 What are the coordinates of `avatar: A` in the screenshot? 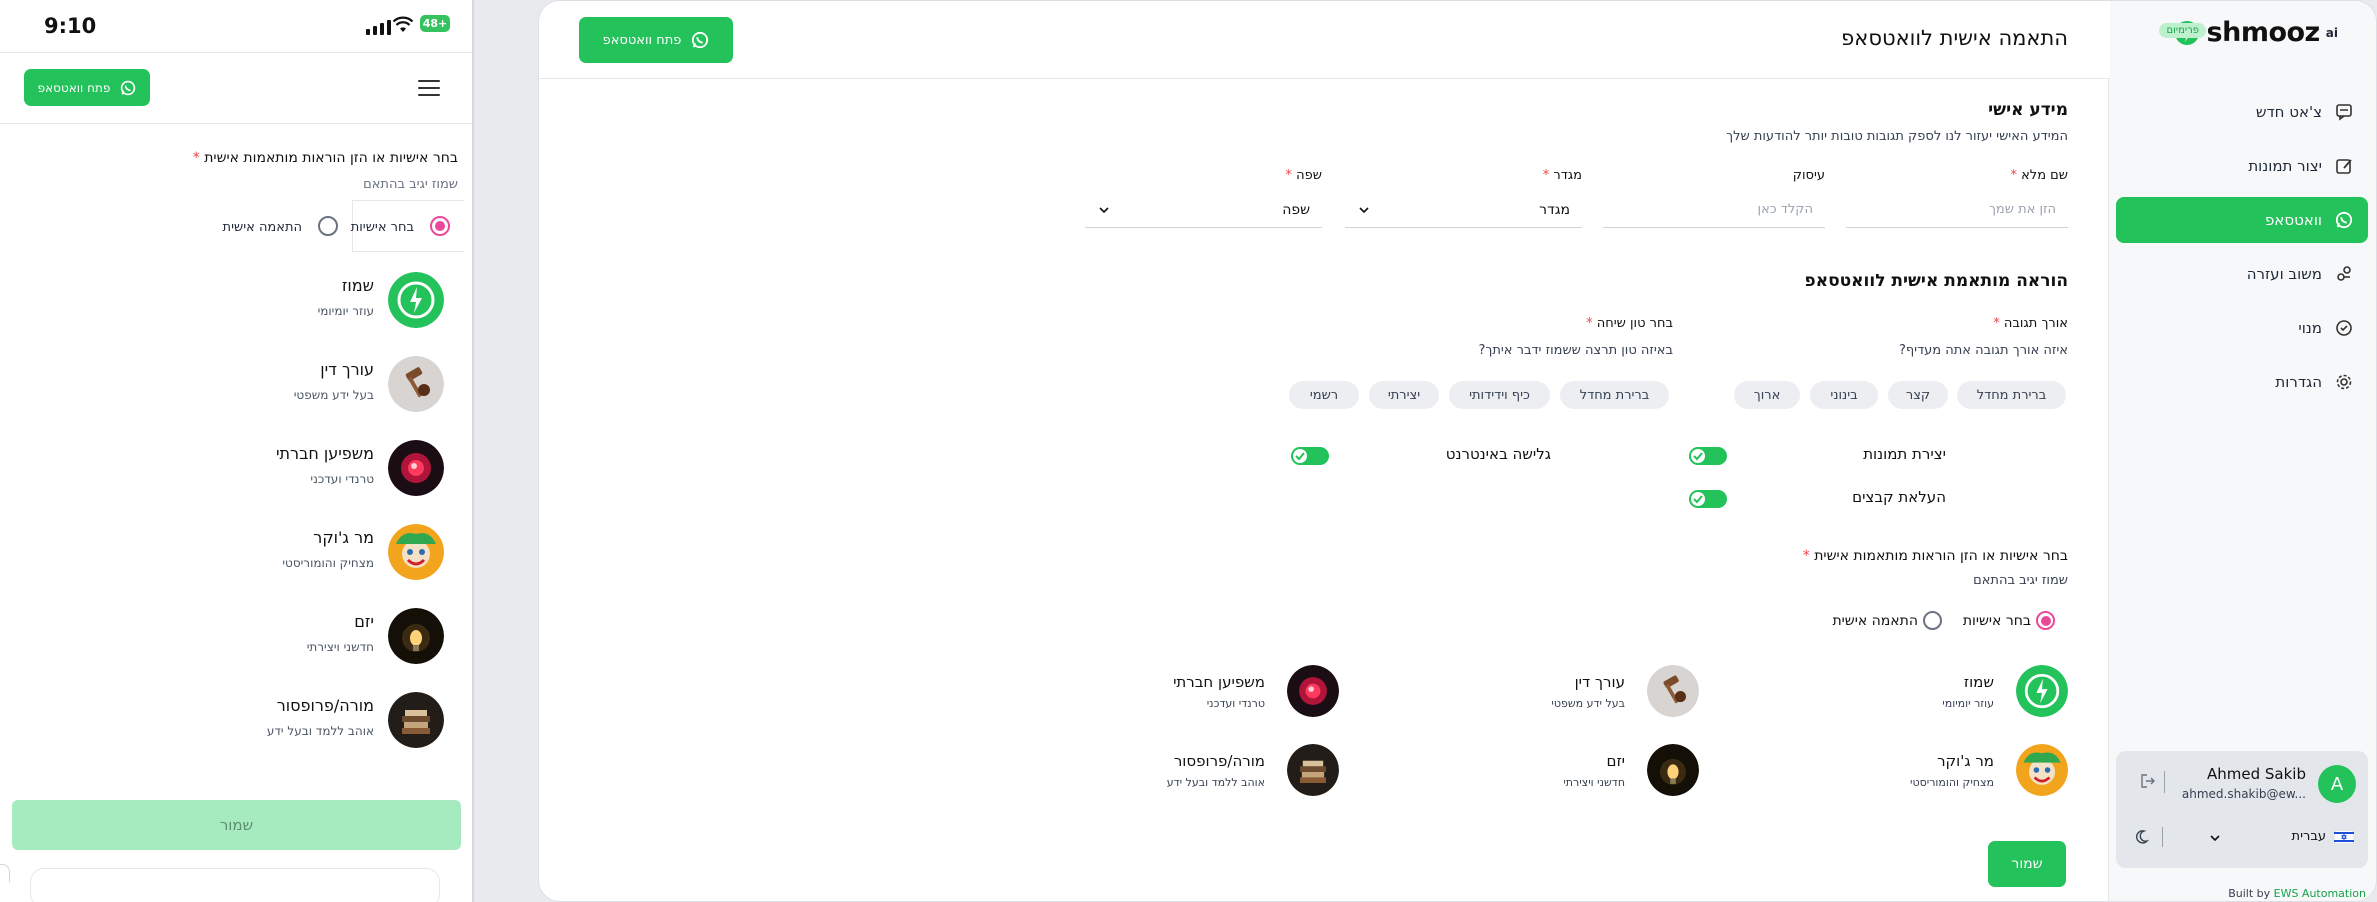 It's located at (2337, 784).